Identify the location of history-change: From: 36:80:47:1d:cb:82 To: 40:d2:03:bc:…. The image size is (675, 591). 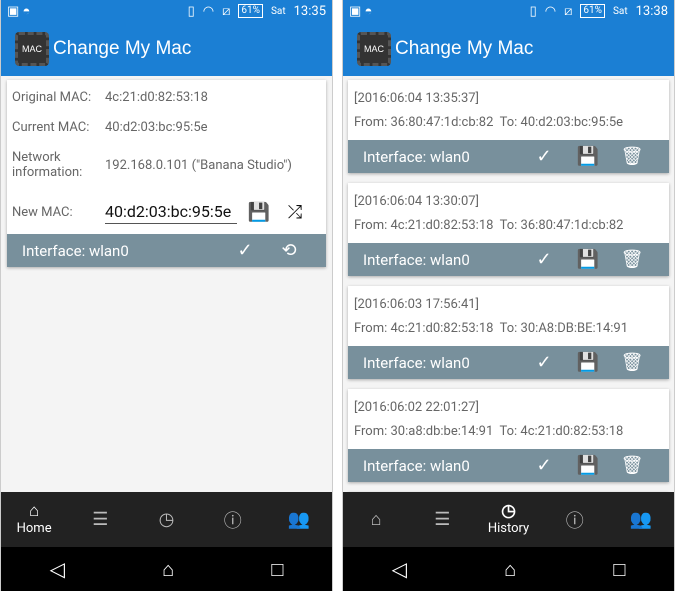
(489, 122).